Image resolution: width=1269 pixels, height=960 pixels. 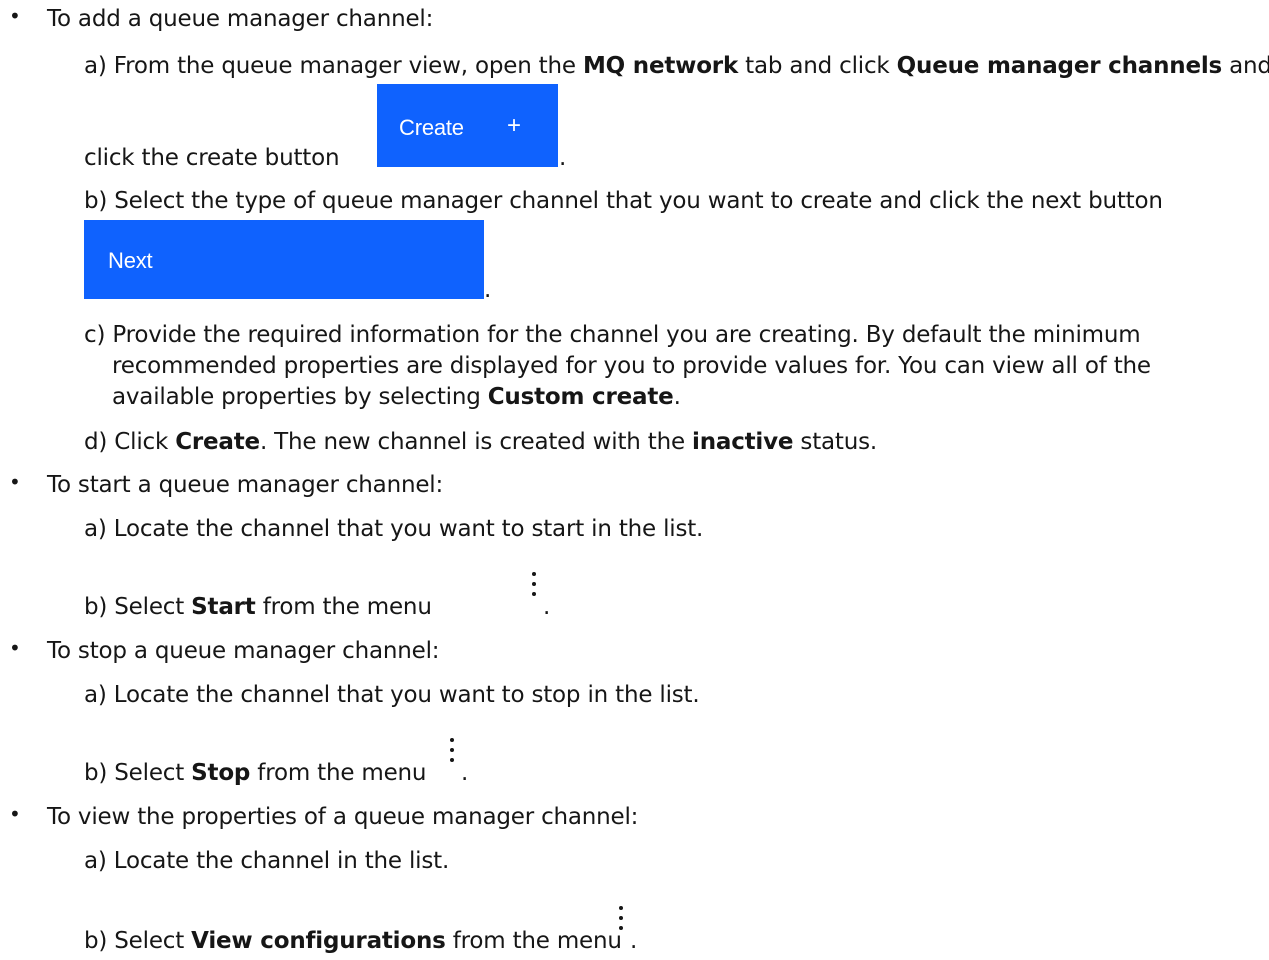 I want to click on stop-channel-intro: To stop a queue manager channel:, so click(x=243, y=651).